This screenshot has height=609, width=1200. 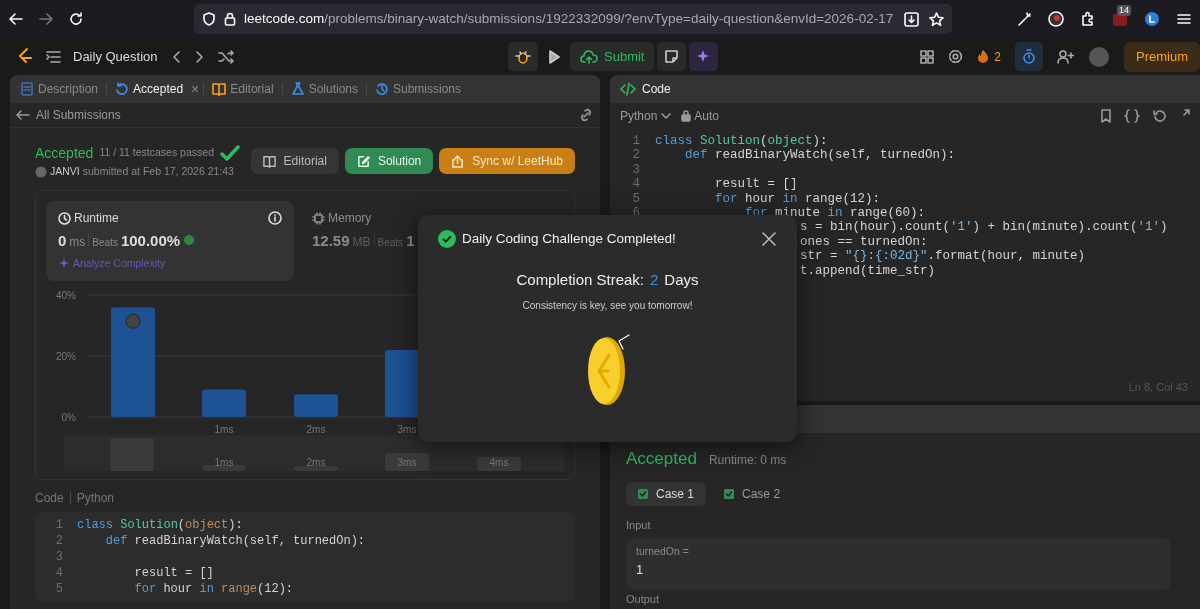 What do you see at coordinates (640, 570) in the screenshot?
I see `param-value: 1` at bounding box center [640, 570].